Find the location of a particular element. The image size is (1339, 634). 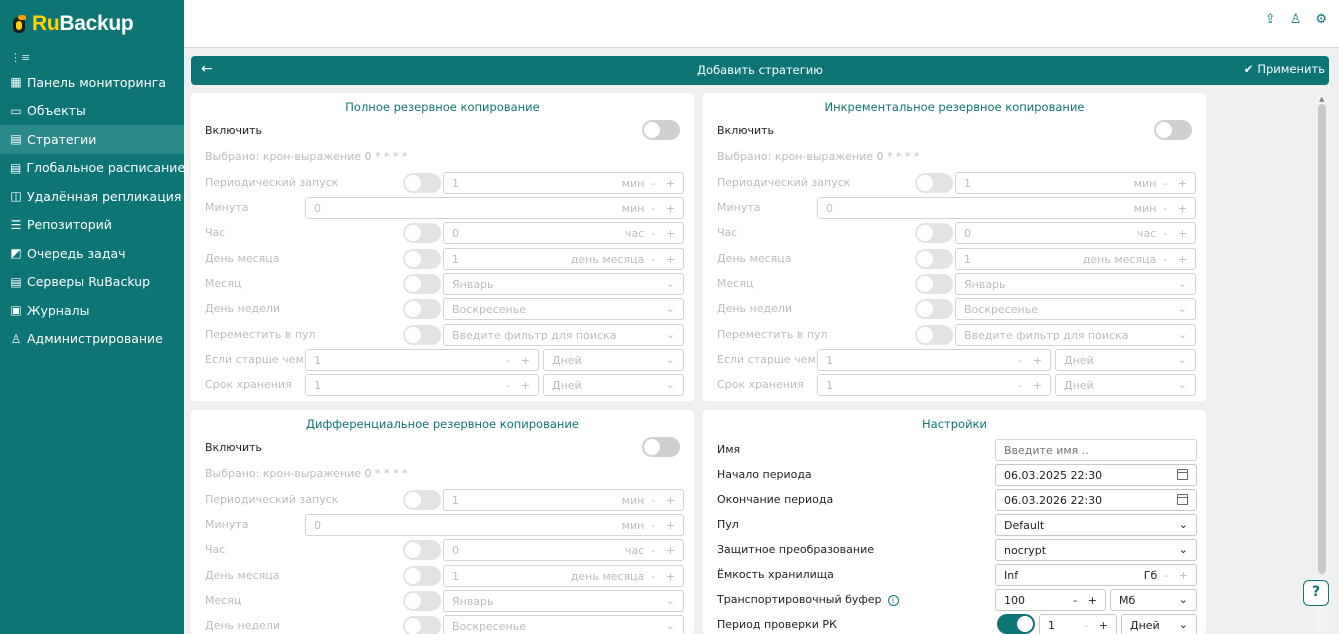

retention-unit-select: Дней ⌄ is located at coordinates (1125, 385).